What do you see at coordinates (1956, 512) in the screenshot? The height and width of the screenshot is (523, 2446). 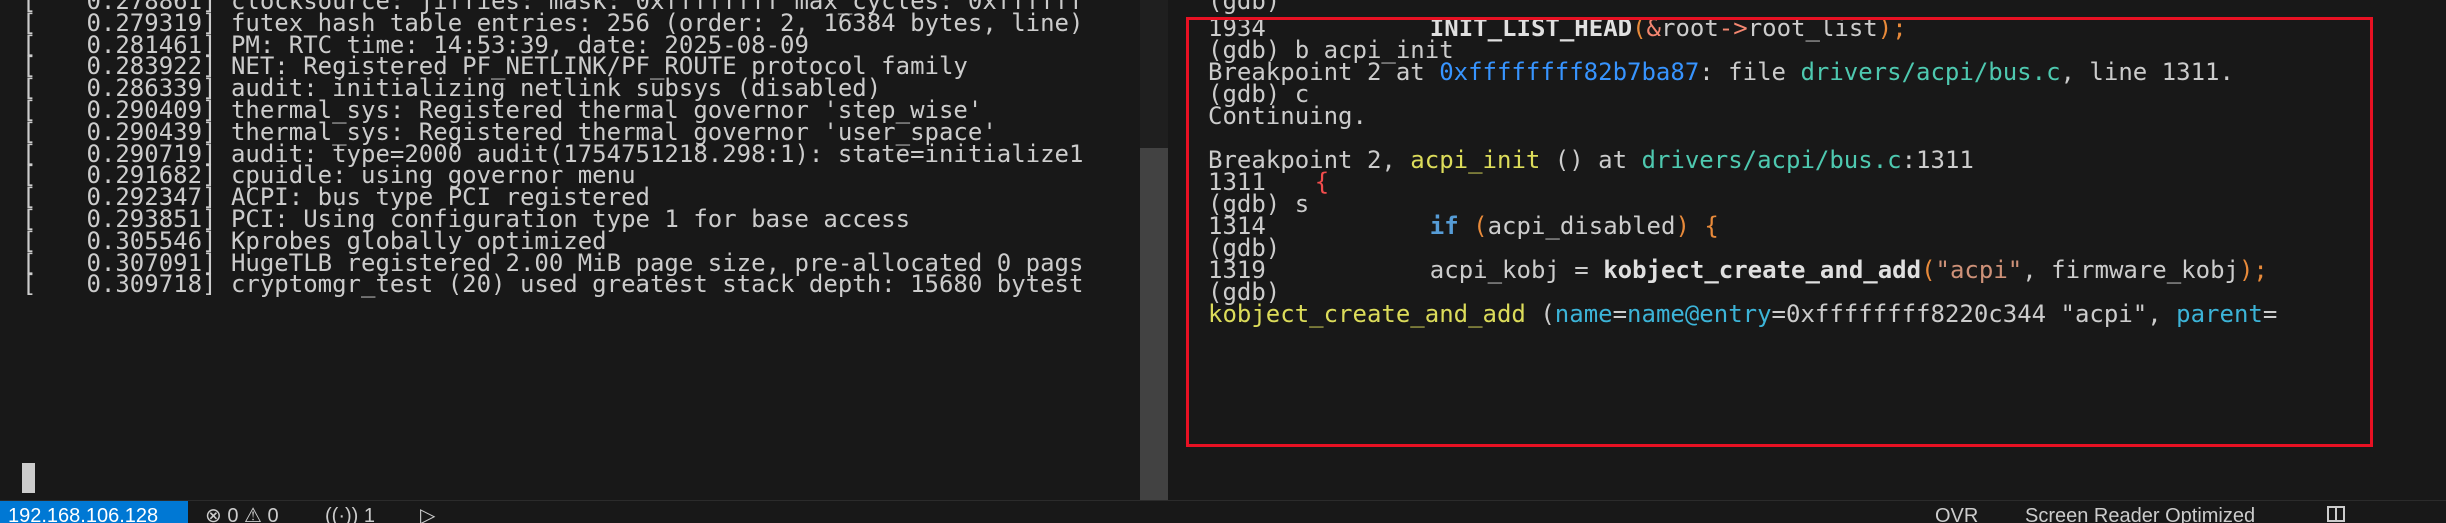 I see `overwrite-mode-indicator: OVR` at bounding box center [1956, 512].